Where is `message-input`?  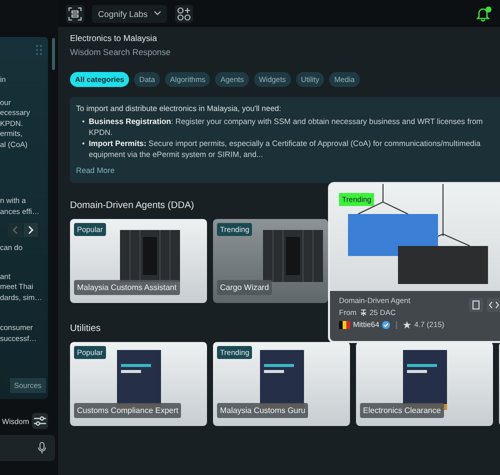 message-input is located at coordinates (27, 448).